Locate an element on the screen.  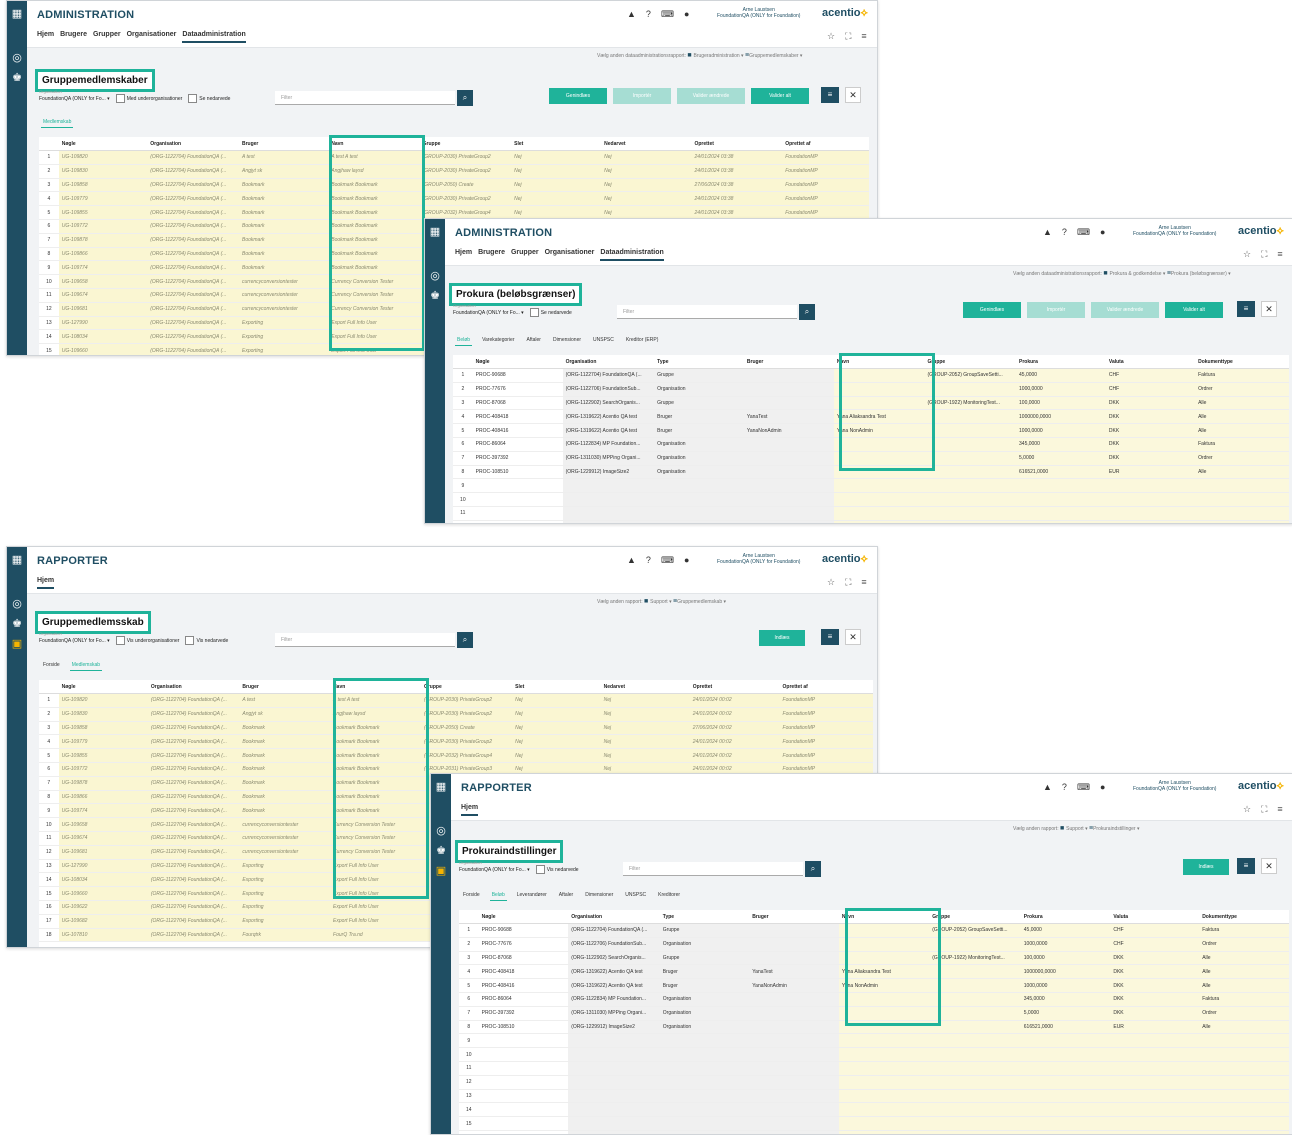
cell-navn: Export Full Info User is located at coordinates (375, 880).